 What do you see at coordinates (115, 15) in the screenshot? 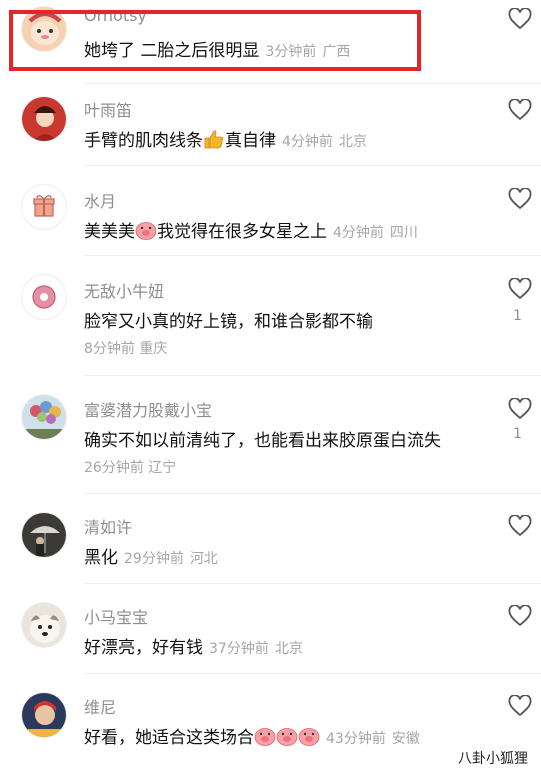
I see `username: Ornotsy` at bounding box center [115, 15].